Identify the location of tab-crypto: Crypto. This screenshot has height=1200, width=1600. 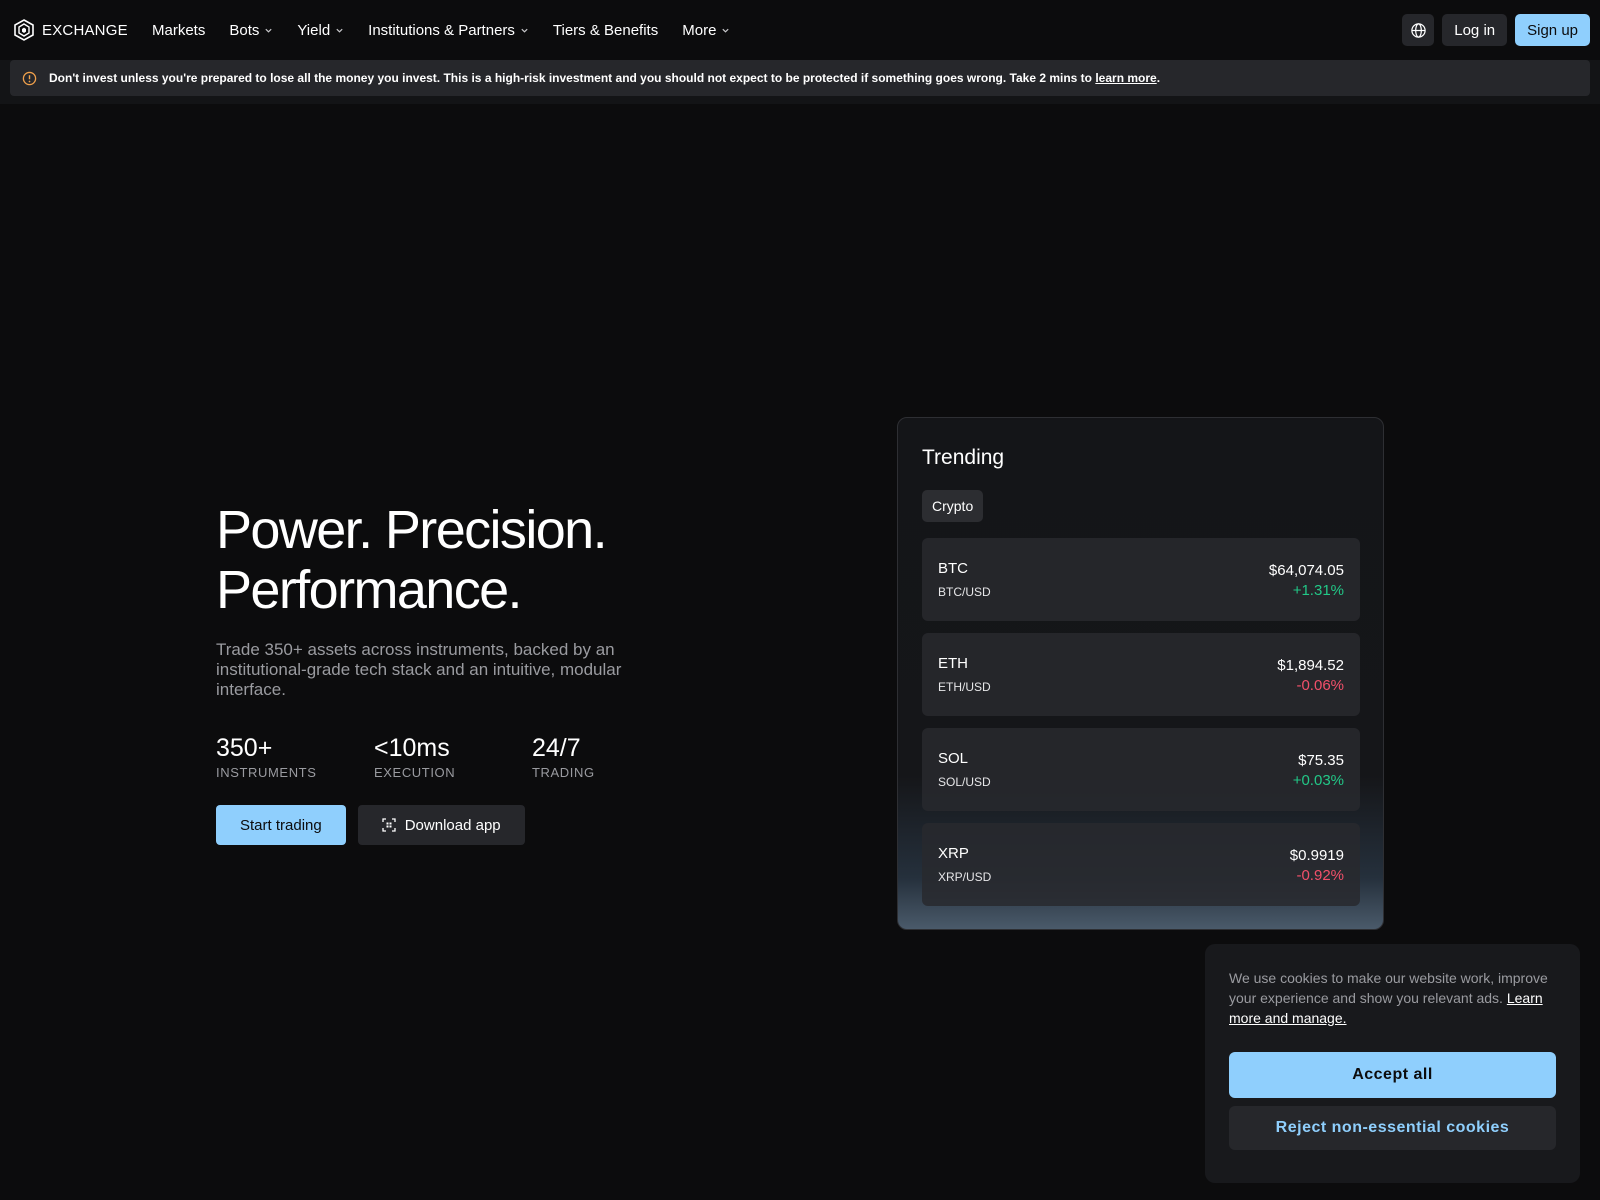
(953, 506).